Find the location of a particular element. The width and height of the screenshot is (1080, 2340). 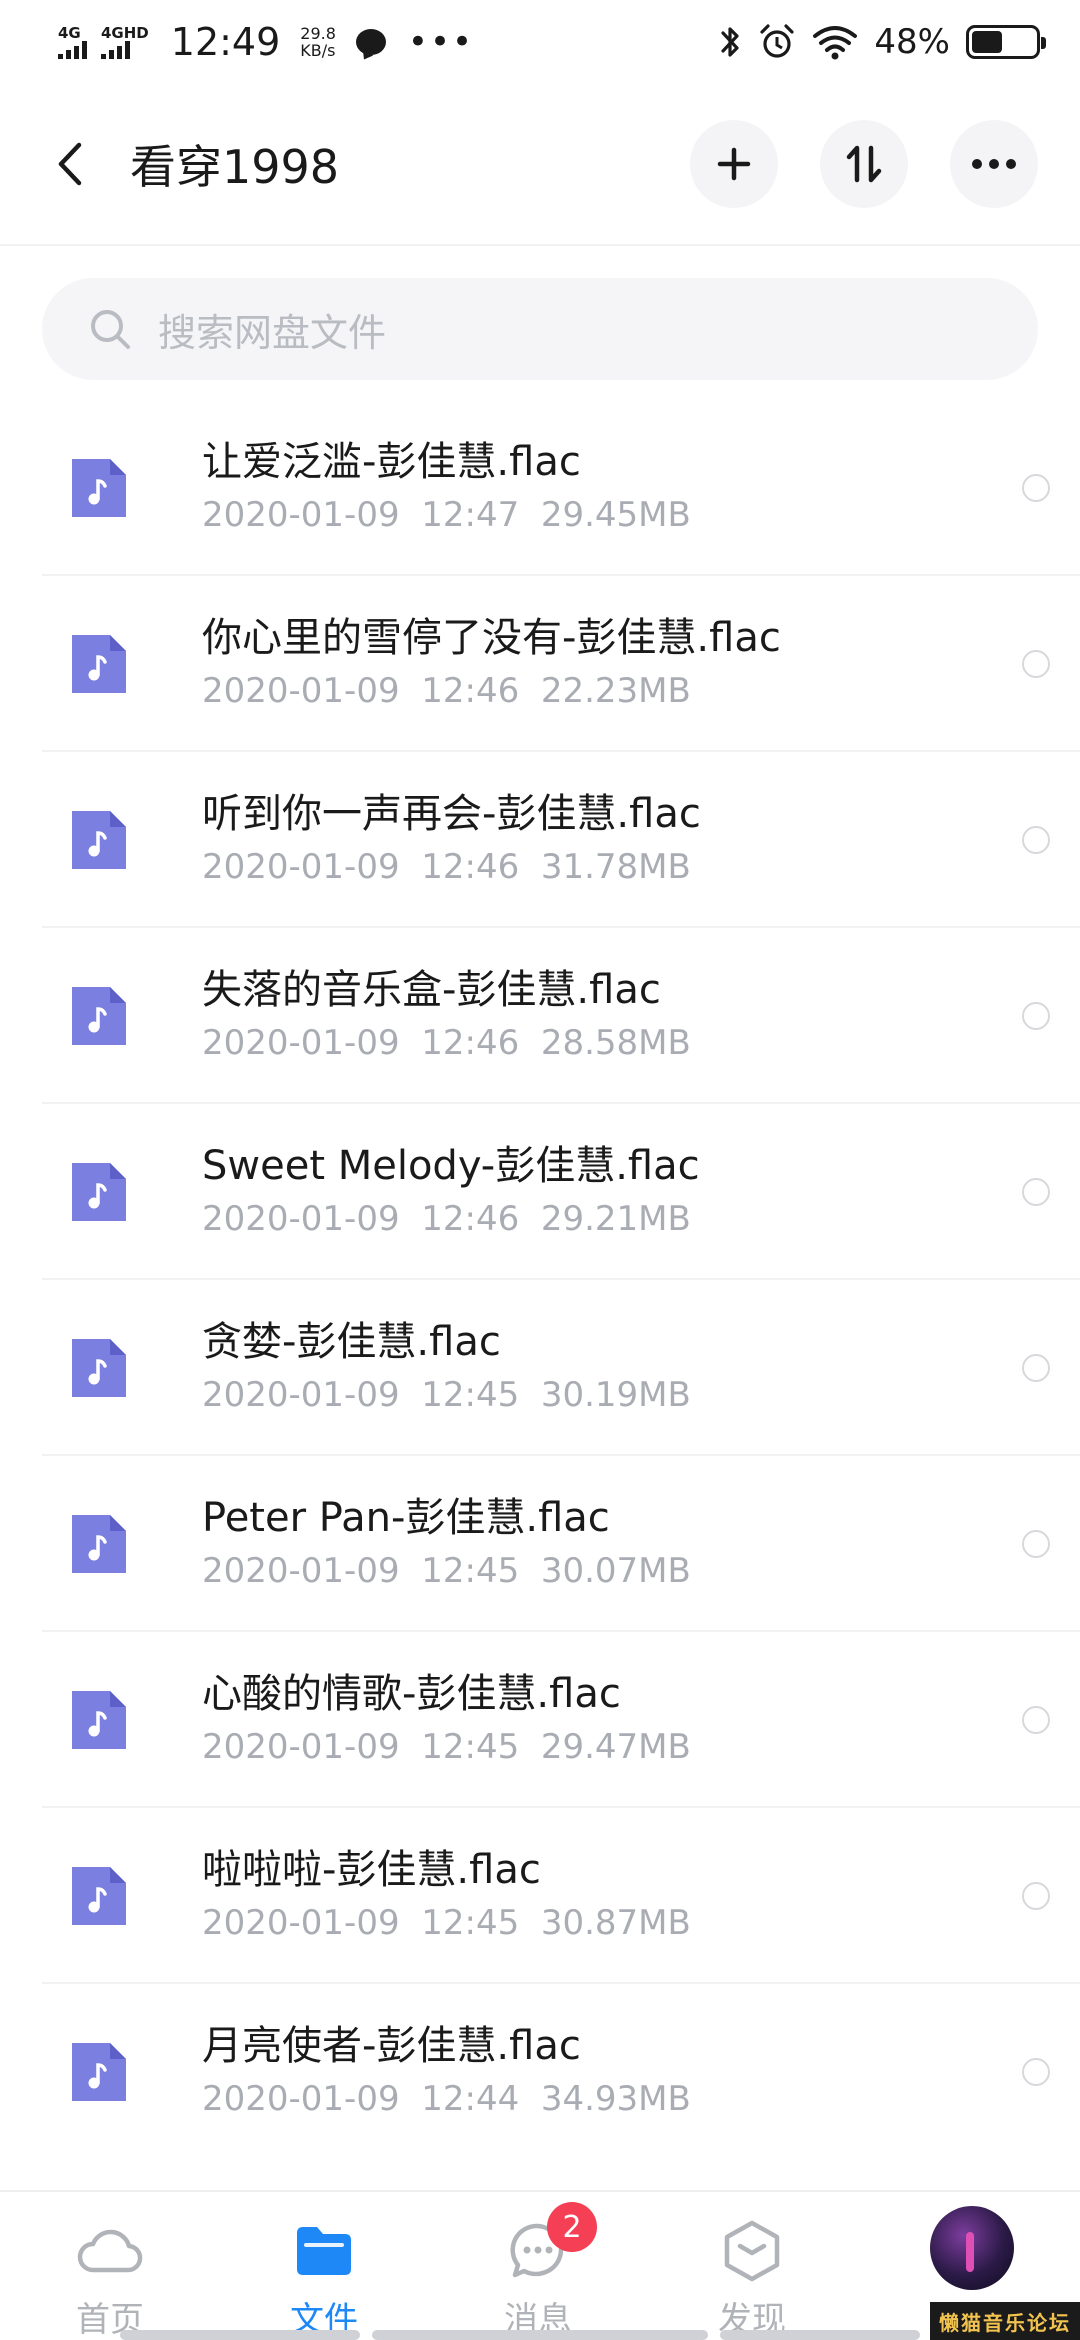

plus-icon is located at coordinates (734, 164).